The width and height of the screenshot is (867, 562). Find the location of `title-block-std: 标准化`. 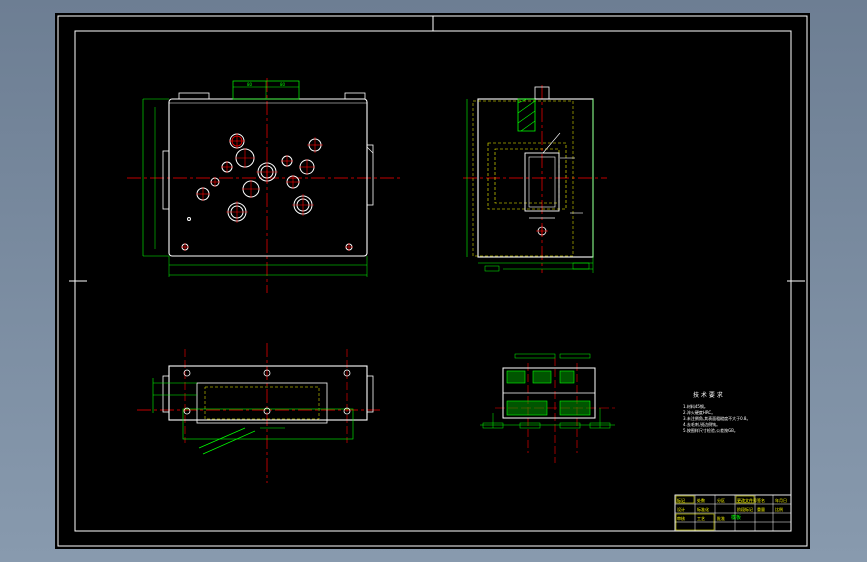

title-block-std: 标准化 is located at coordinates (703, 509).